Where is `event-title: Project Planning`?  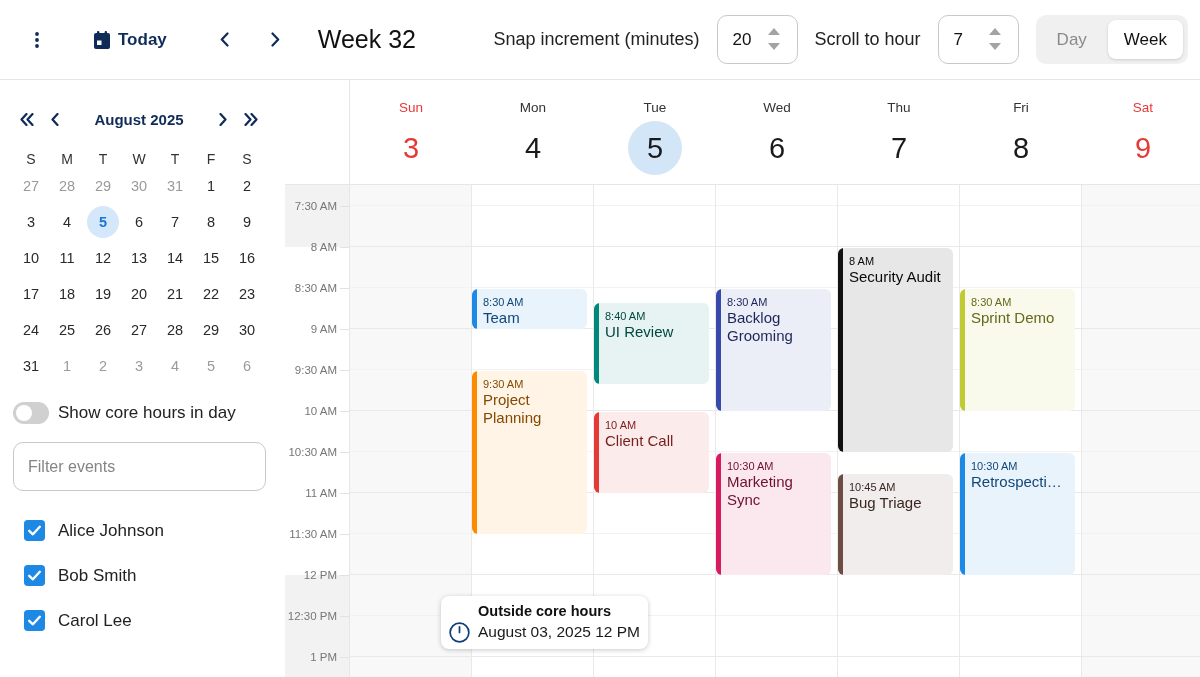
event-title: Project Planning is located at coordinates (513, 409).